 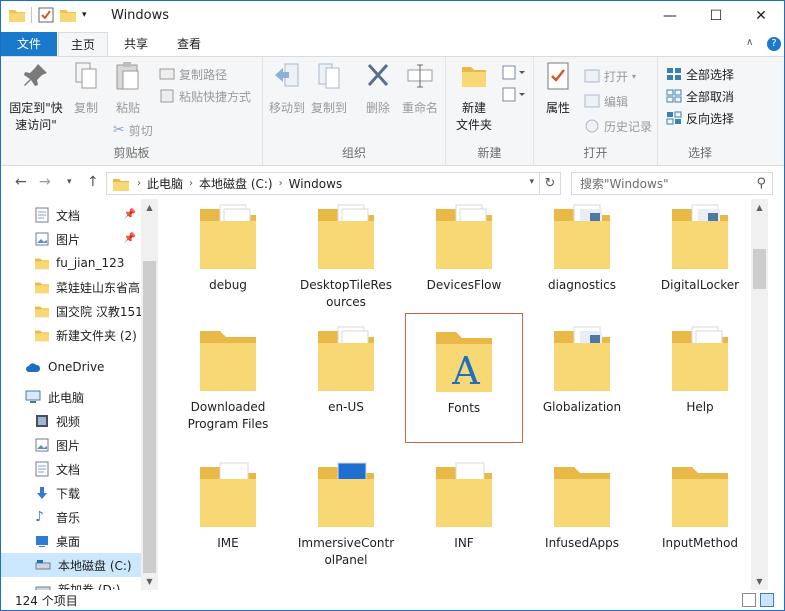 What do you see at coordinates (514, 73) in the screenshot?
I see `new-item-icon` at bounding box center [514, 73].